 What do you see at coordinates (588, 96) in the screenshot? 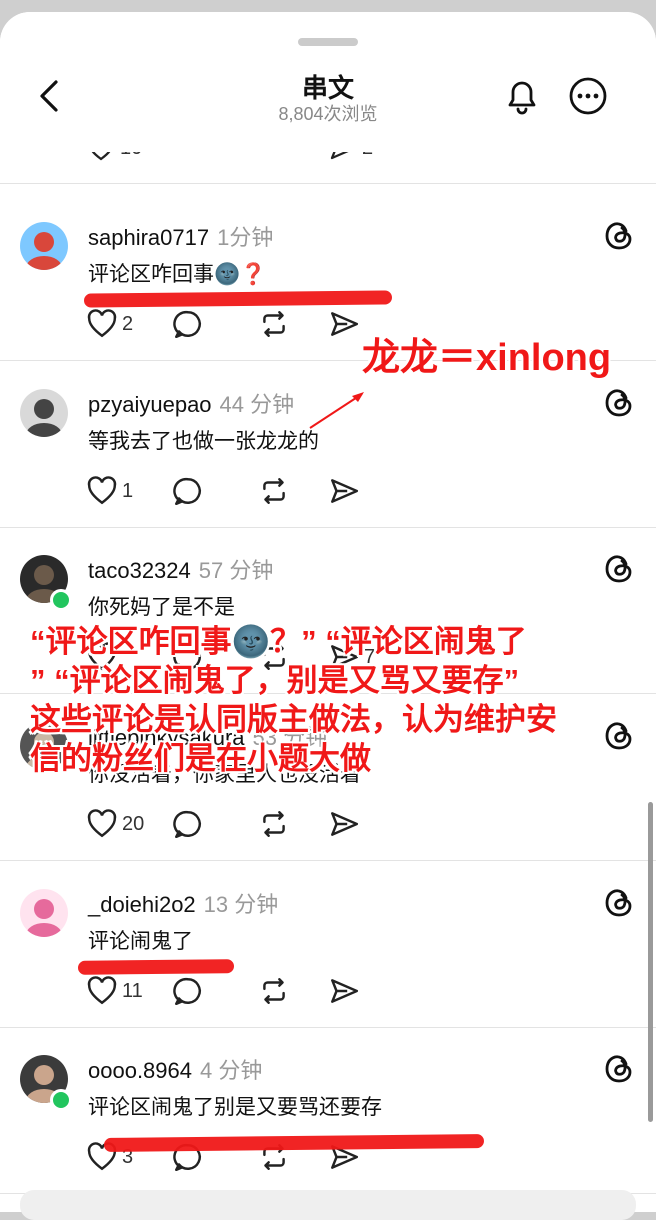
I see `more-icon` at bounding box center [588, 96].